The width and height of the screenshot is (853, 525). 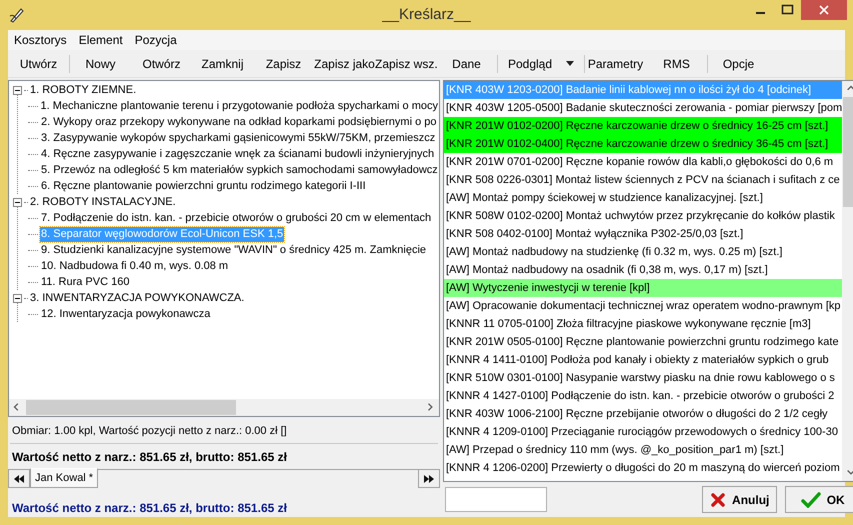 I want to click on tree-group: 3. INWENTARYZACJA POWYKONAWCZA., so click(x=137, y=298).